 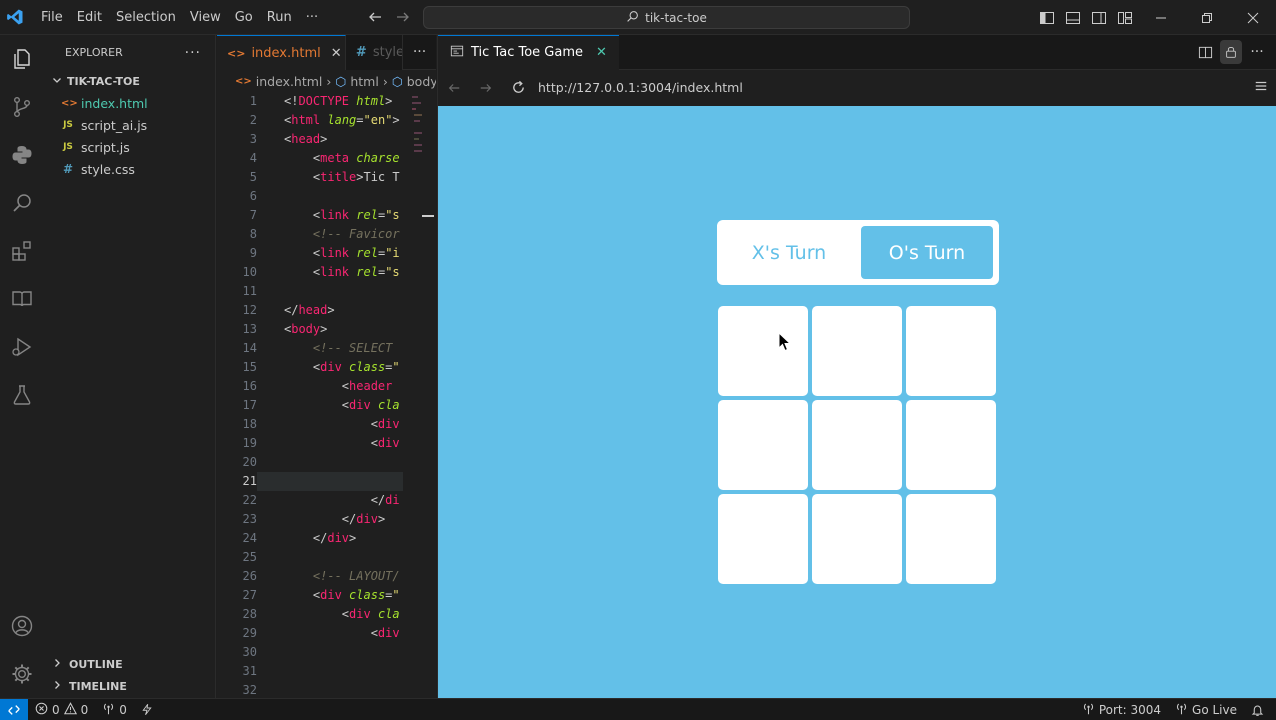 I want to click on code-line: 5 <title>Tic T, so click(x=326, y=177).